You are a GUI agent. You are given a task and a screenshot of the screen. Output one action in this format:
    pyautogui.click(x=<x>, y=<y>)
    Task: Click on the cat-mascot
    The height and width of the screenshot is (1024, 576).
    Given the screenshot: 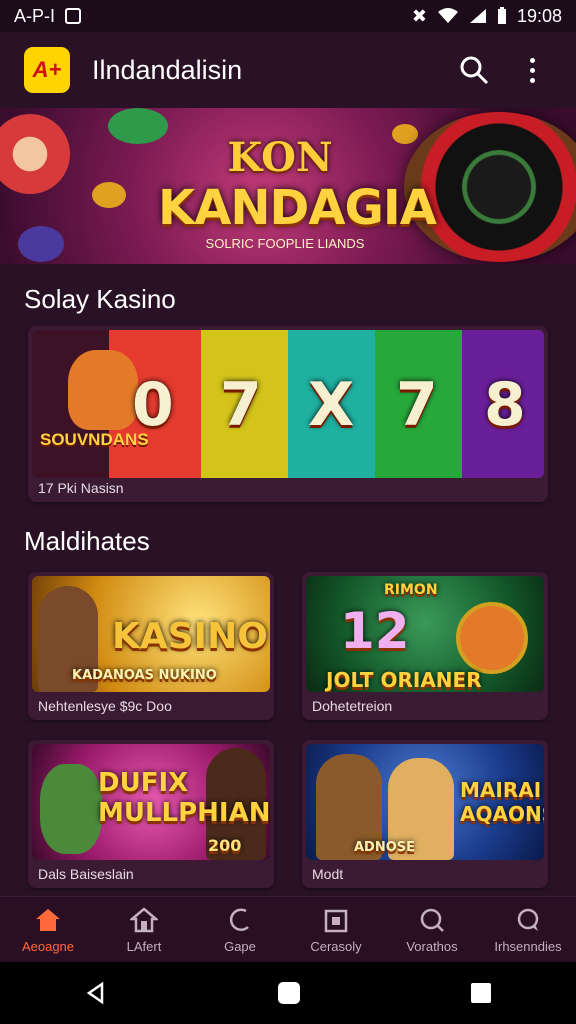 What is the action you would take?
    pyautogui.click(x=71, y=809)
    